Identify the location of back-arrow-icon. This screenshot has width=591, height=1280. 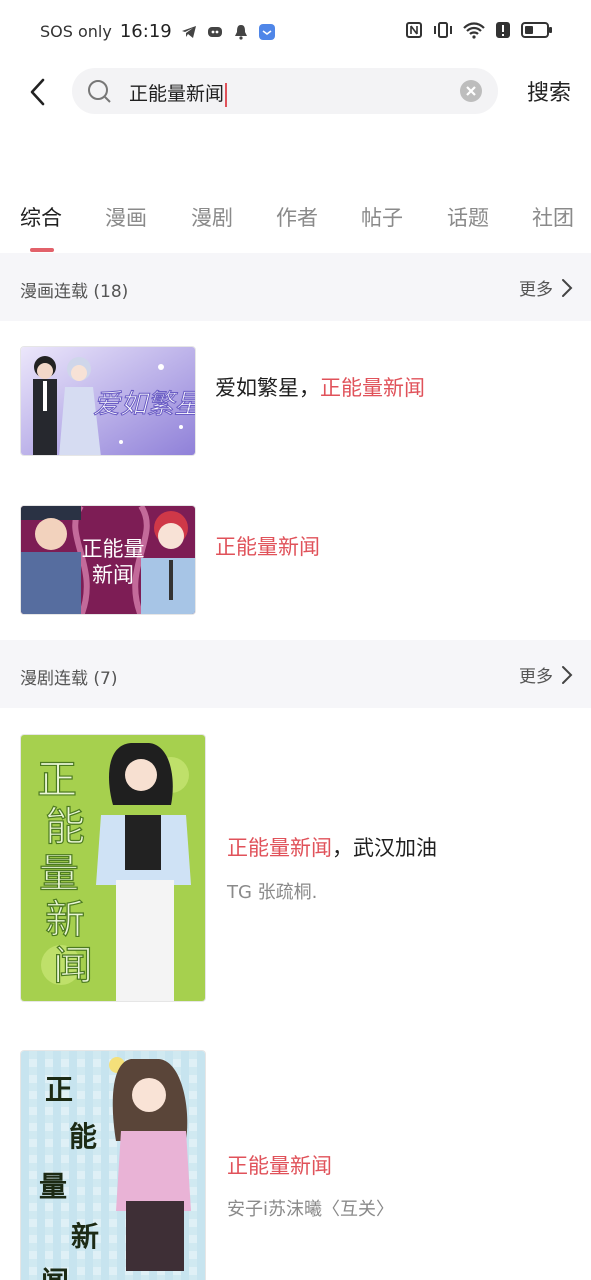
(37, 92).